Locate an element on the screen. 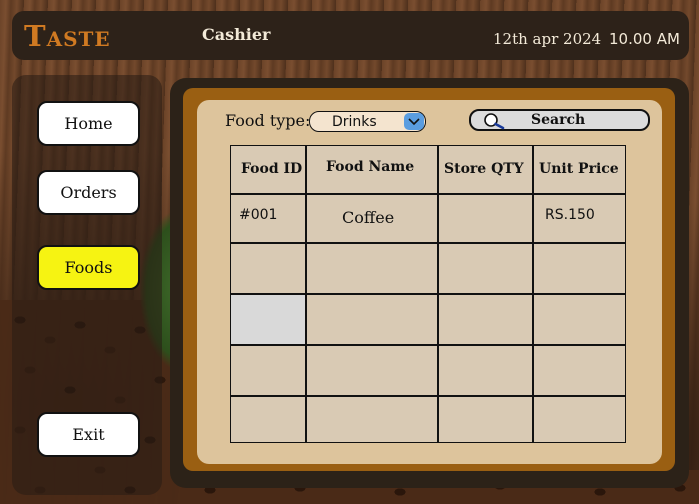  column-header-food-name: Food Name is located at coordinates (372, 169).